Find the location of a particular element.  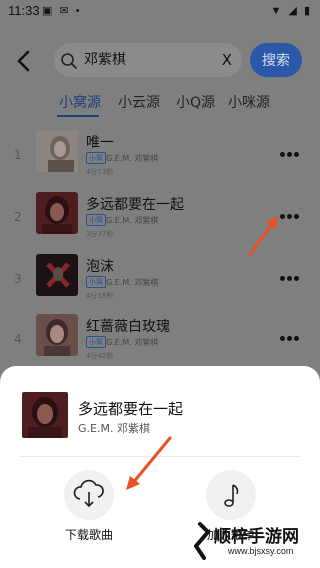

song-duration: 4分42秒 is located at coordinates (100, 356).